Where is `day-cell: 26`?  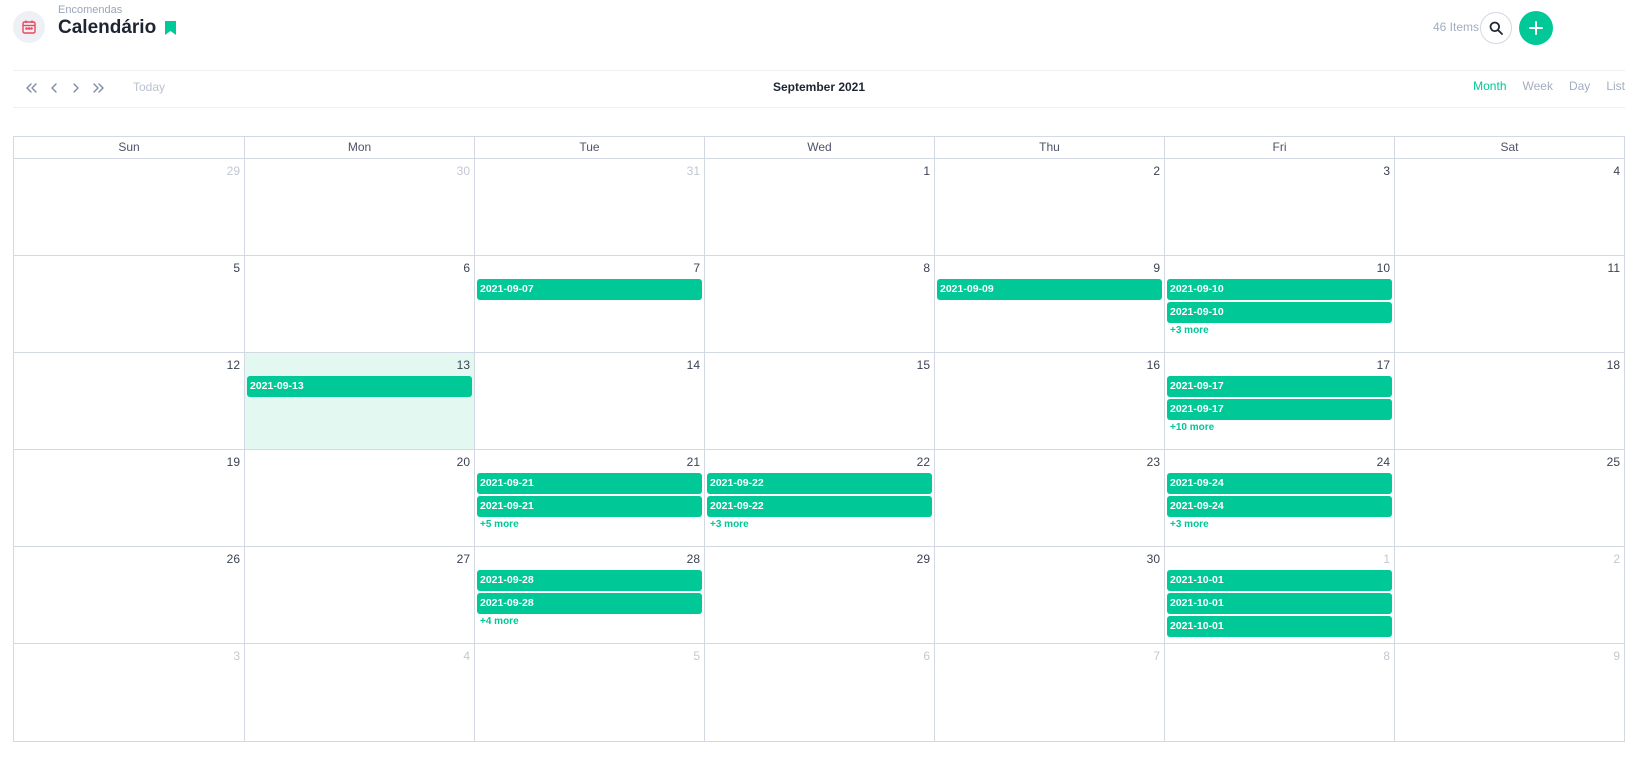 day-cell: 26 is located at coordinates (129, 595).